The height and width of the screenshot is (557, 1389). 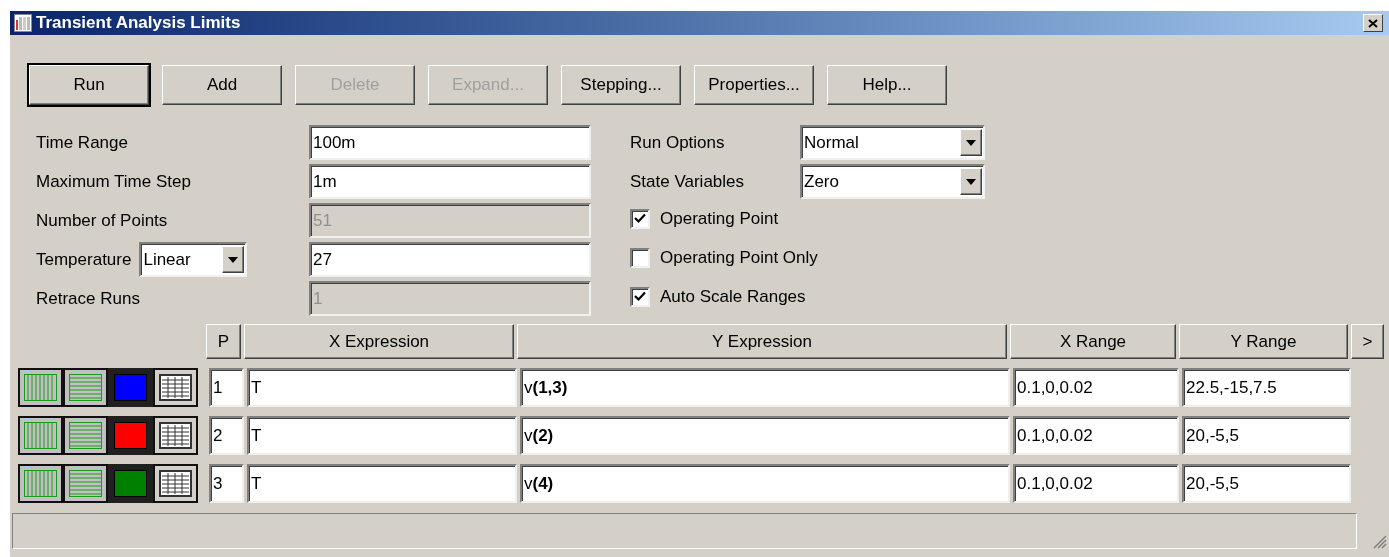 I want to click on cell-field: 22.5,-15,7.5, so click(x=1266, y=387).